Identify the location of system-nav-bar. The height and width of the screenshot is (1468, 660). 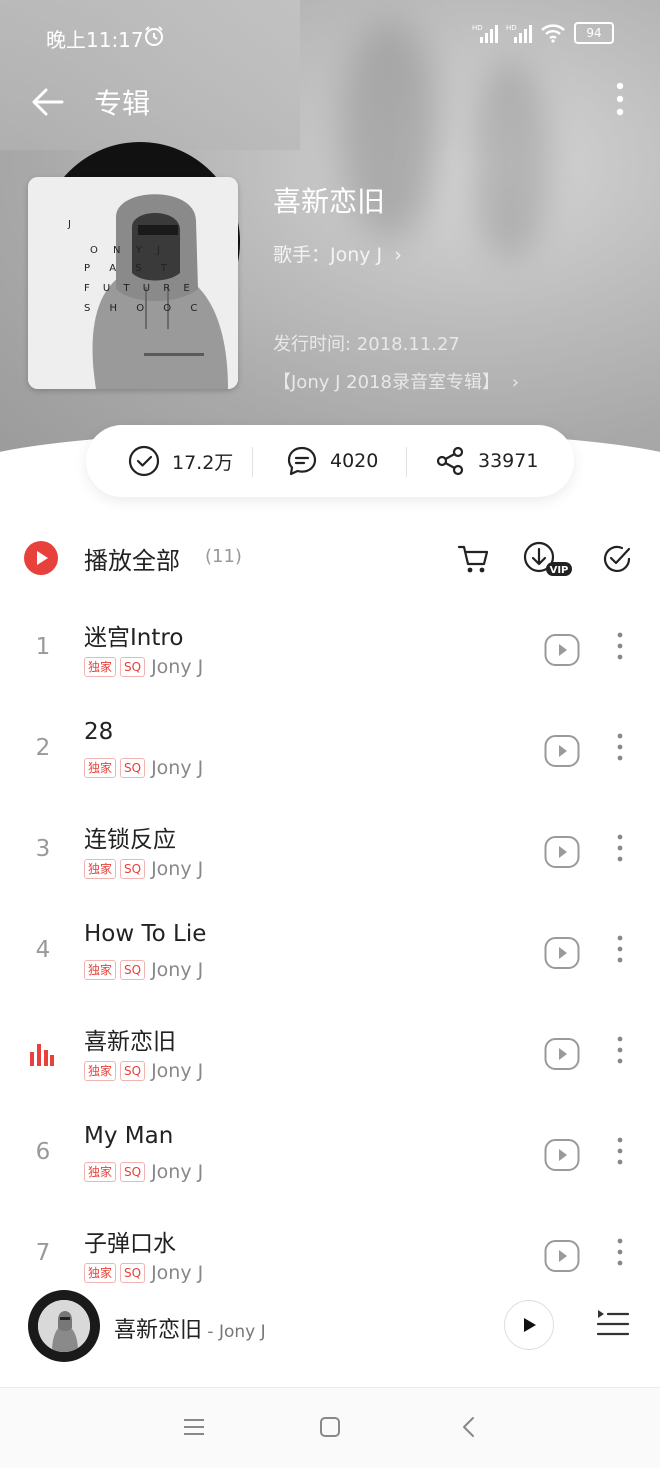
(330, 1427).